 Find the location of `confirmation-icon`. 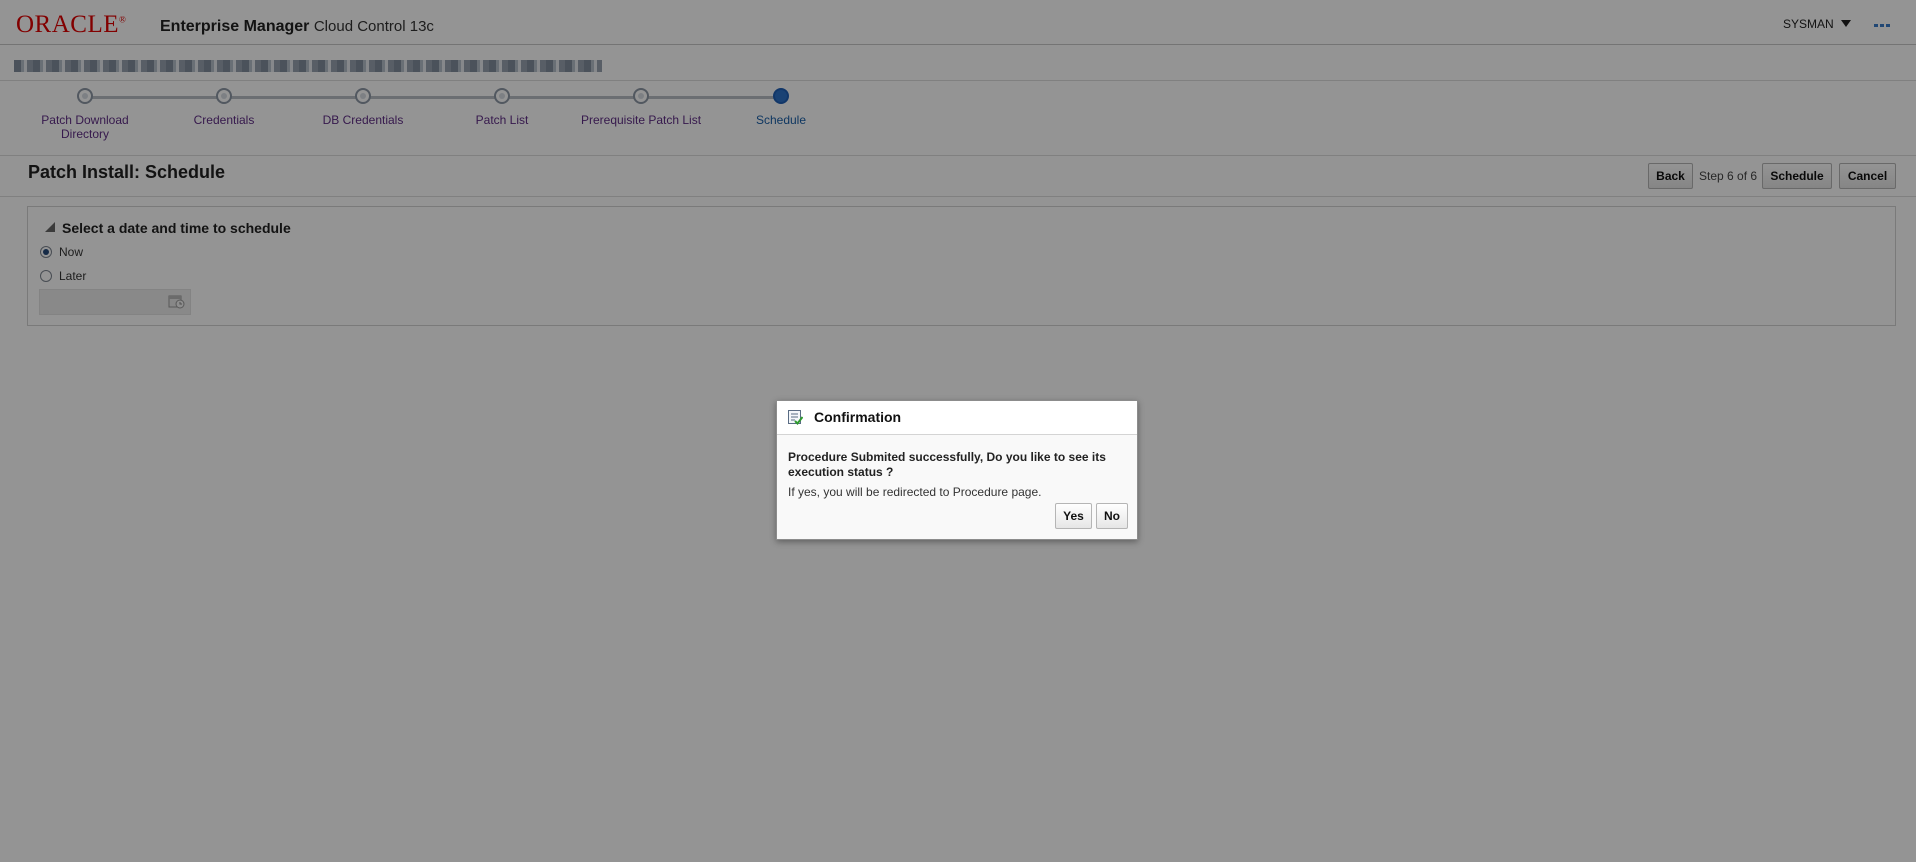

confirmation-icon is located at coordinates (795, 417).